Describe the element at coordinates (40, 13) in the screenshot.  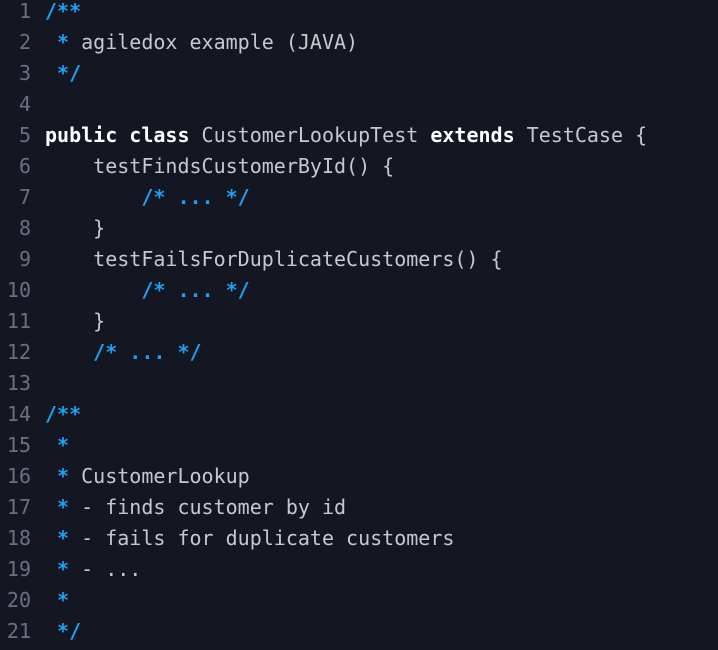
I see `code-line: 1 /**` at that location.